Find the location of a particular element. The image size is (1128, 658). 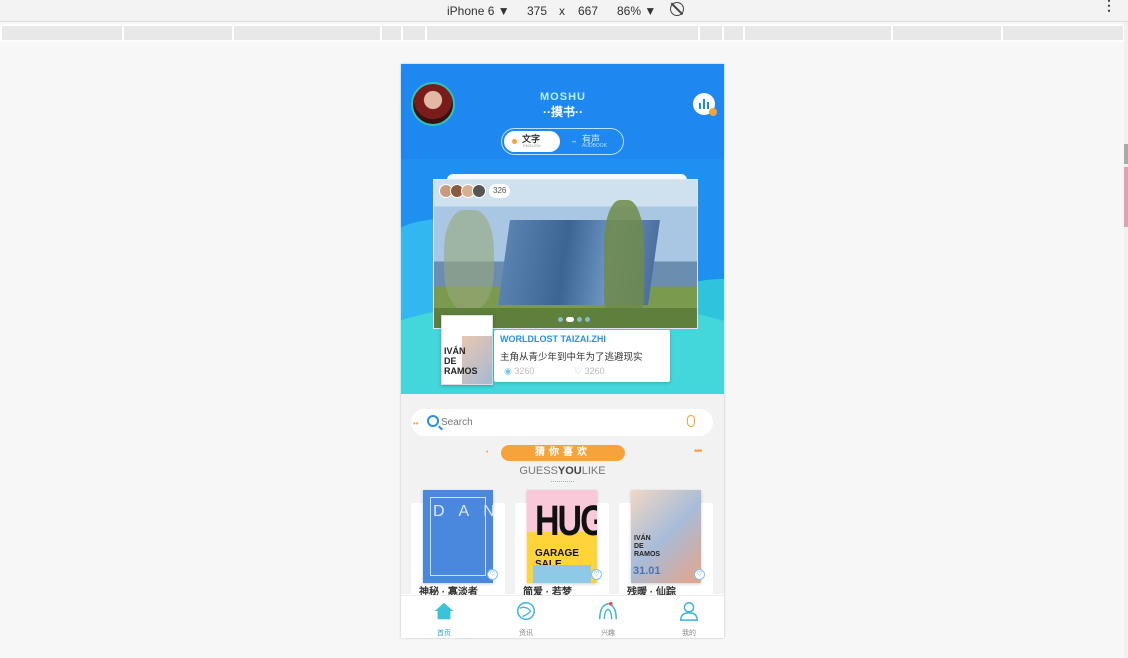

microphone-icon is located at coordinates (691, 421).